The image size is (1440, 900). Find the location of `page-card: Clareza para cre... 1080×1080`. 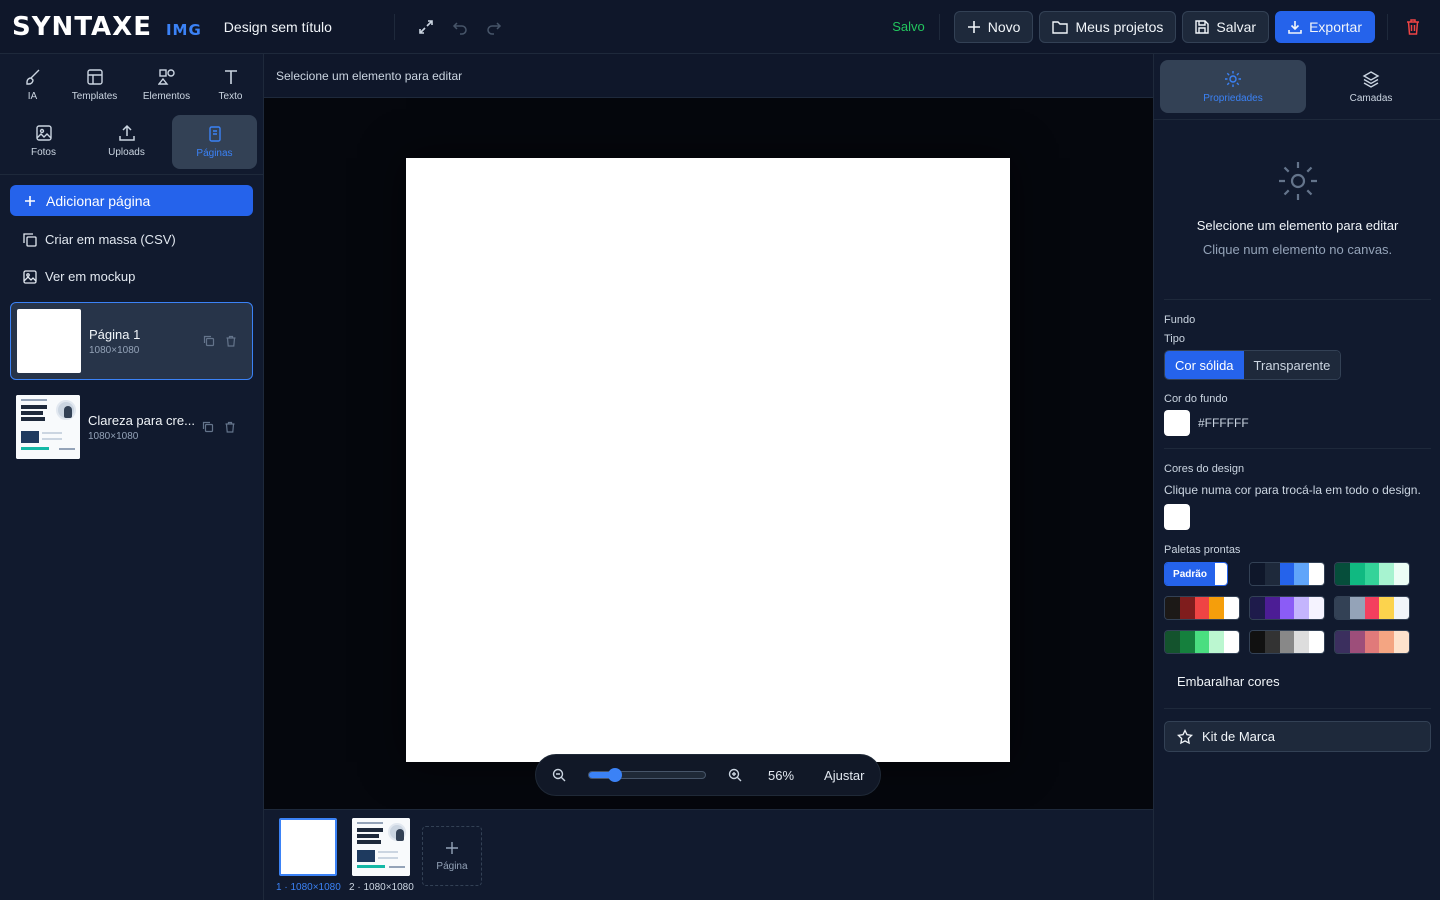

page-card: Clareza para cre... 1080×1080 is located at coordinates (131, 427).